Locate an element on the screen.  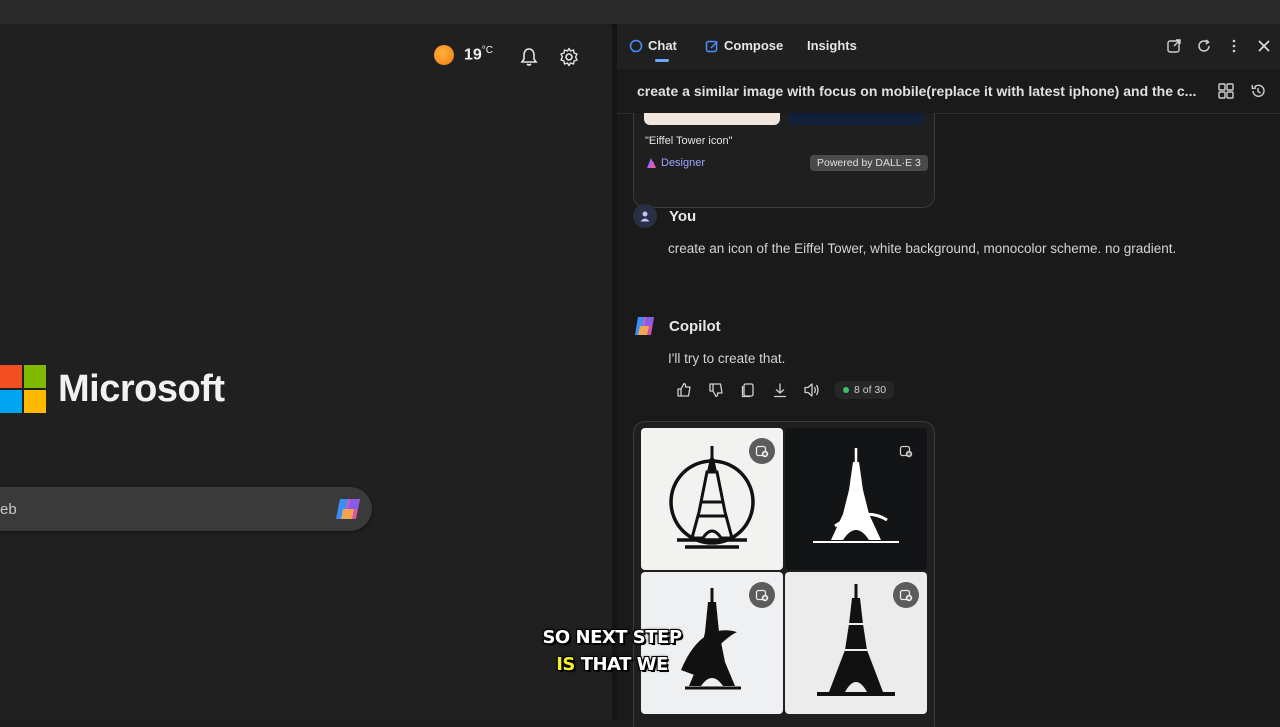
tab-chat: Chat is located at coordinates (653, 50).